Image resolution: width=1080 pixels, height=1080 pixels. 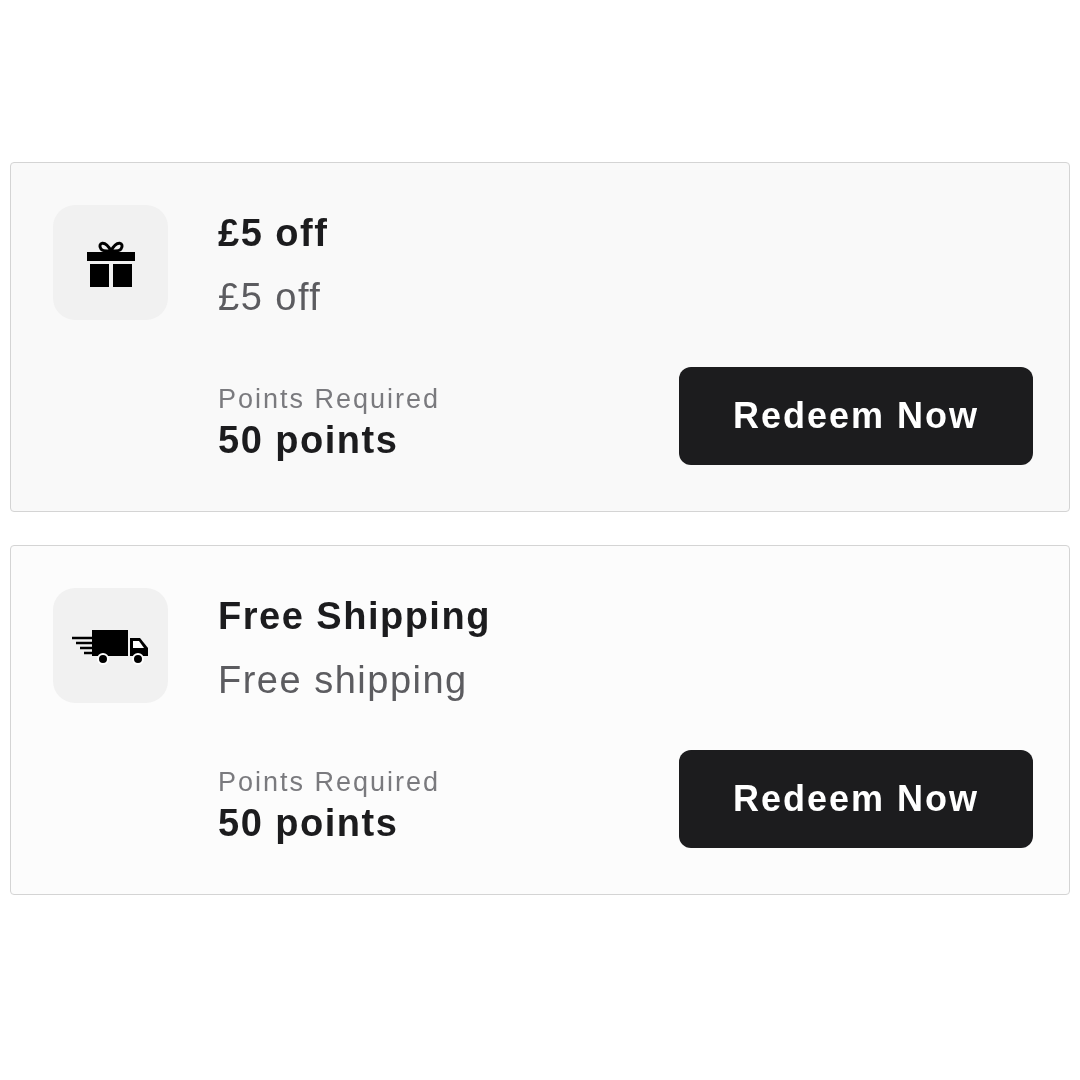 I want to click on reward-title: £5 off, so click(x=274, y=233).